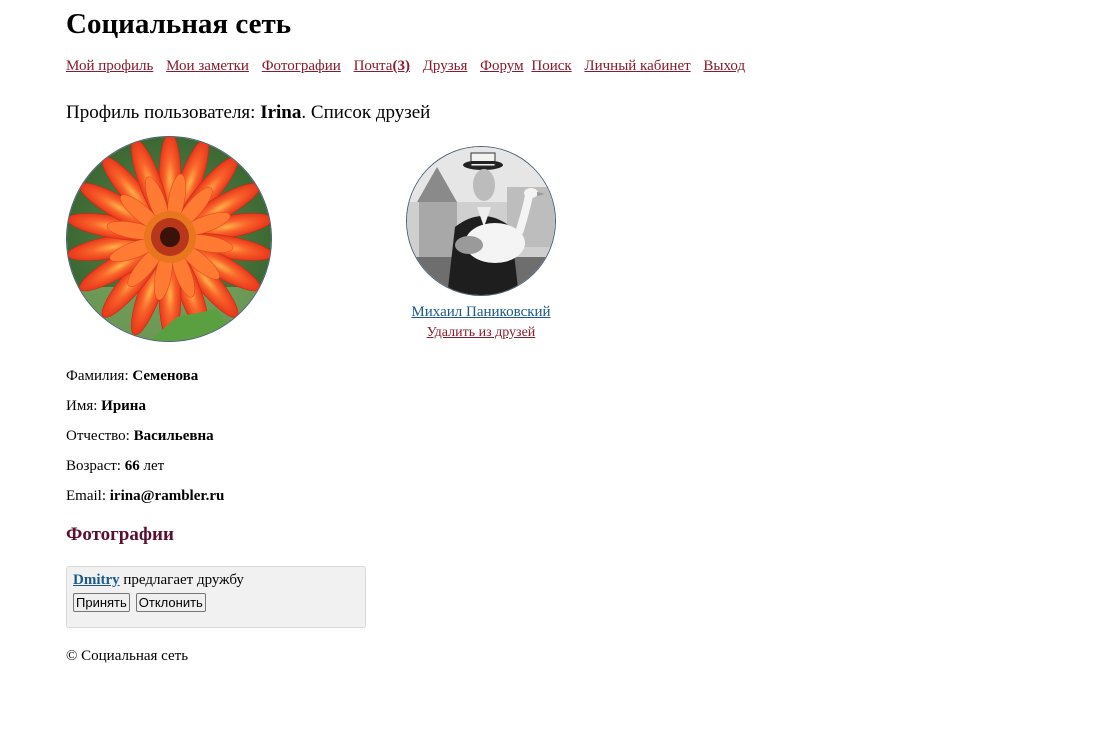 This screenshot has height=748, width=1096. What do you see at coordinates (281, 112) in the screenshot?
I see `profile-username: Irina` at bounding box center [281, 112].